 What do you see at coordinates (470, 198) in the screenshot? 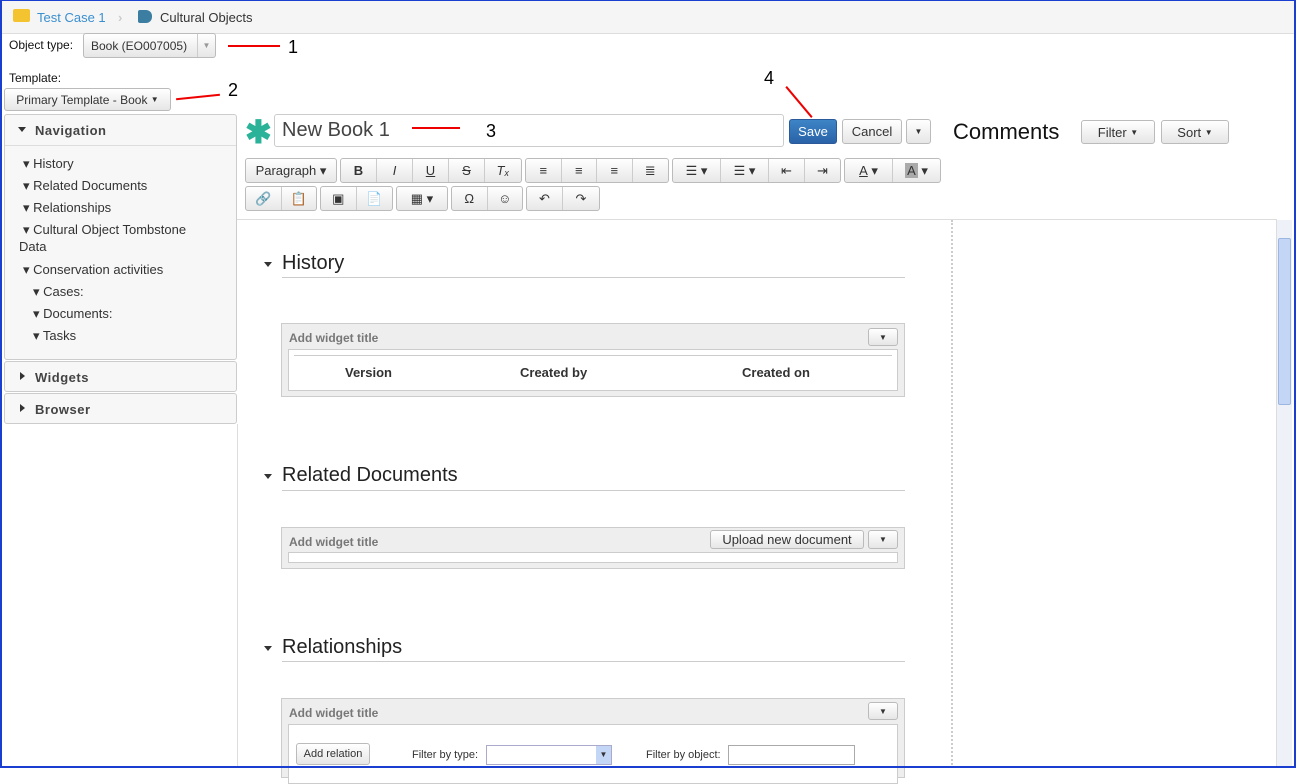
I see `special-char-icon: Ω` at bounding box center [470, 198].